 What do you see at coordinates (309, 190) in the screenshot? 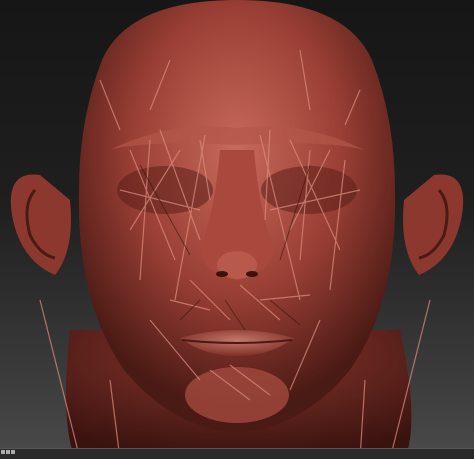
I see `eye-socket-right` at bounding box center [309, 190].